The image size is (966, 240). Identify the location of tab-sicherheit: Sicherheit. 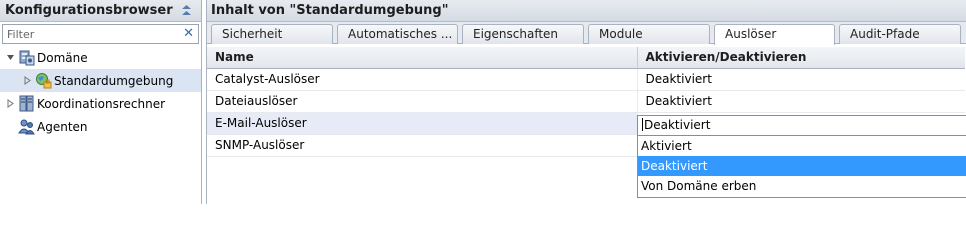
(272, 34).